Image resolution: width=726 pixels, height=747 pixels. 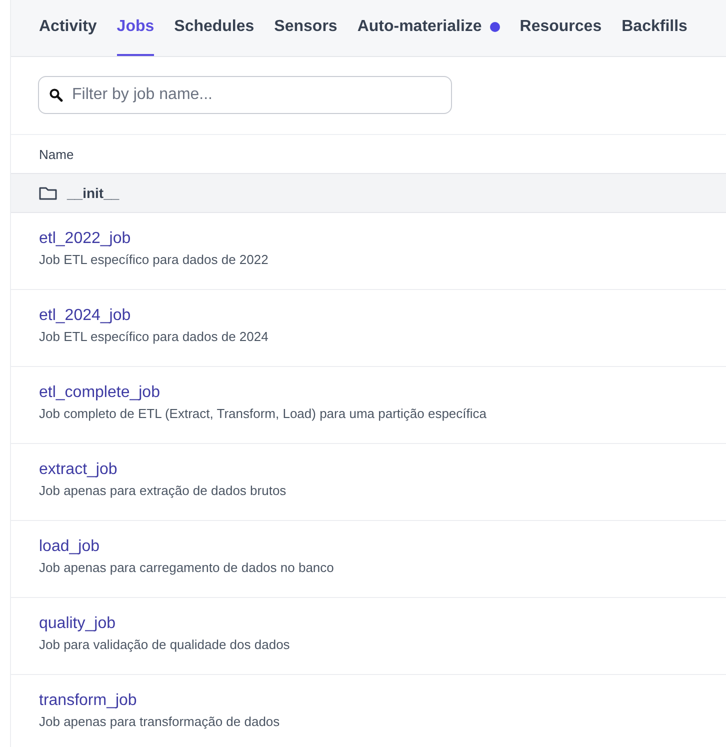 I want to click on job-description: Job apenas para extração de dados brutos, so click(x=162, y=490).